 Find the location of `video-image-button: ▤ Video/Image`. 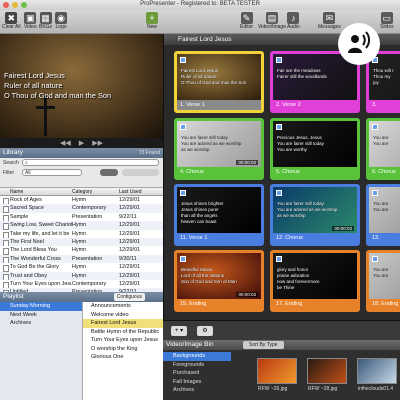

video-image-button: ▤ Video/Image is located at coordinates (272, 21).